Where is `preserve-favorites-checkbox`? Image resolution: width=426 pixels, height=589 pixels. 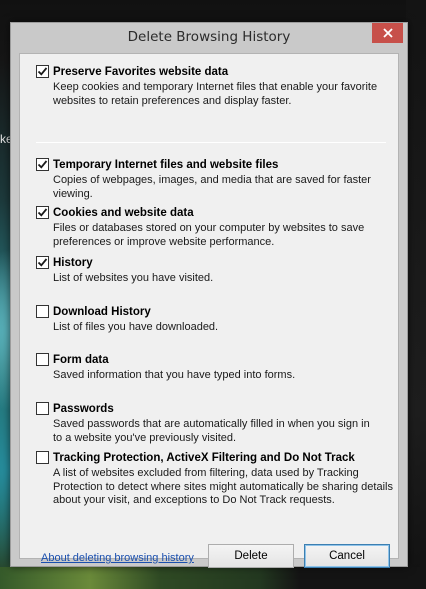 preserve-favorites-checkbox is located at coordinates (42, 71).